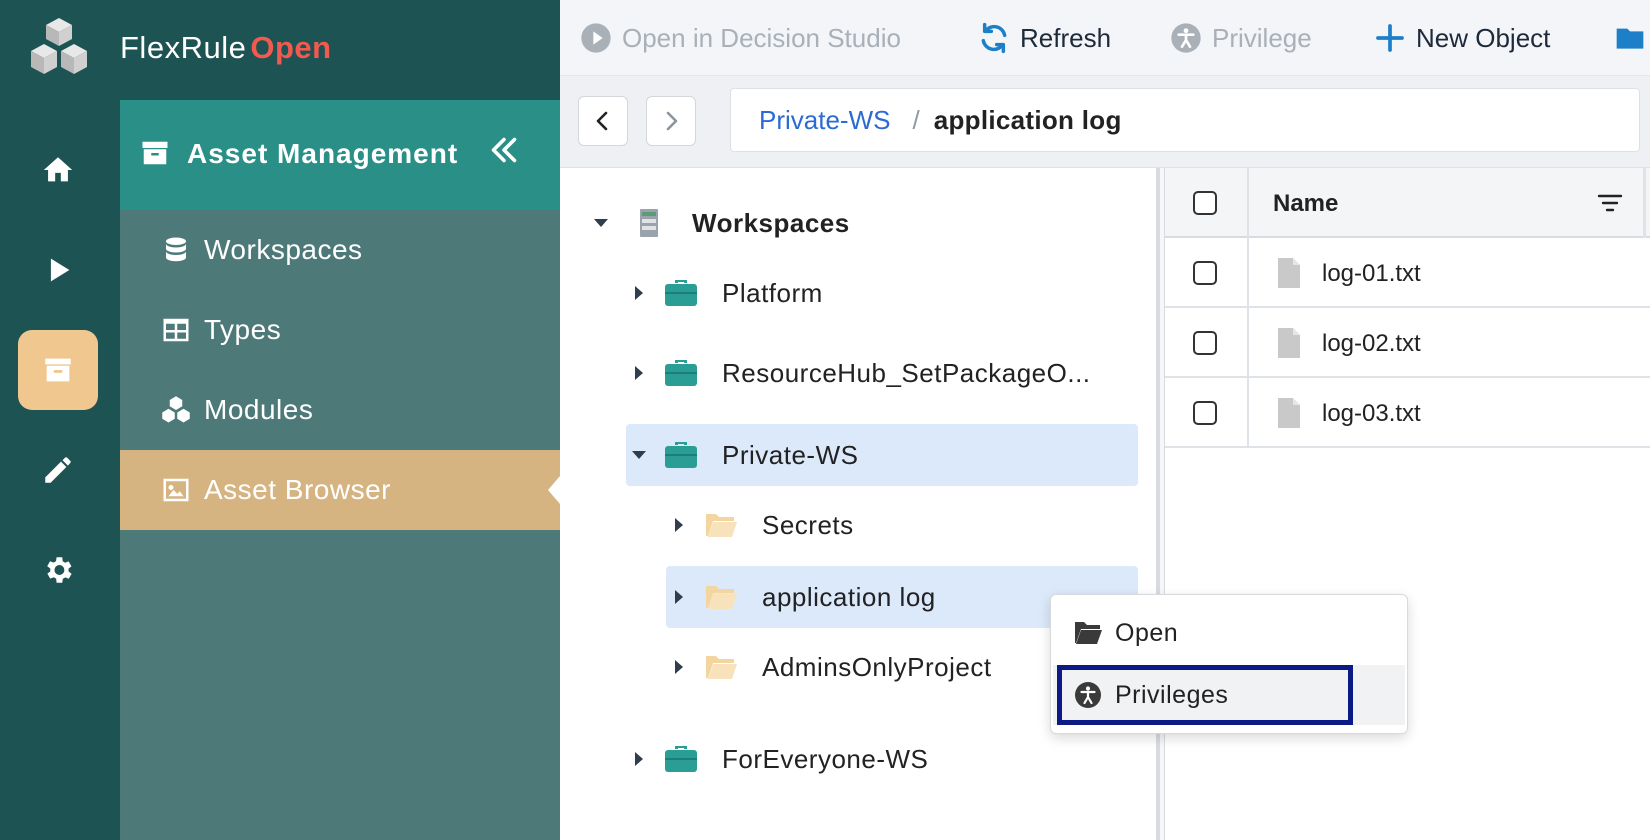 The width and height of the screenshot is (1650, 840). What do you see at coordinates (790, 455) in the screenshot?
I see `tree-item-label: Private-WS` at bounding box center [790, 455].